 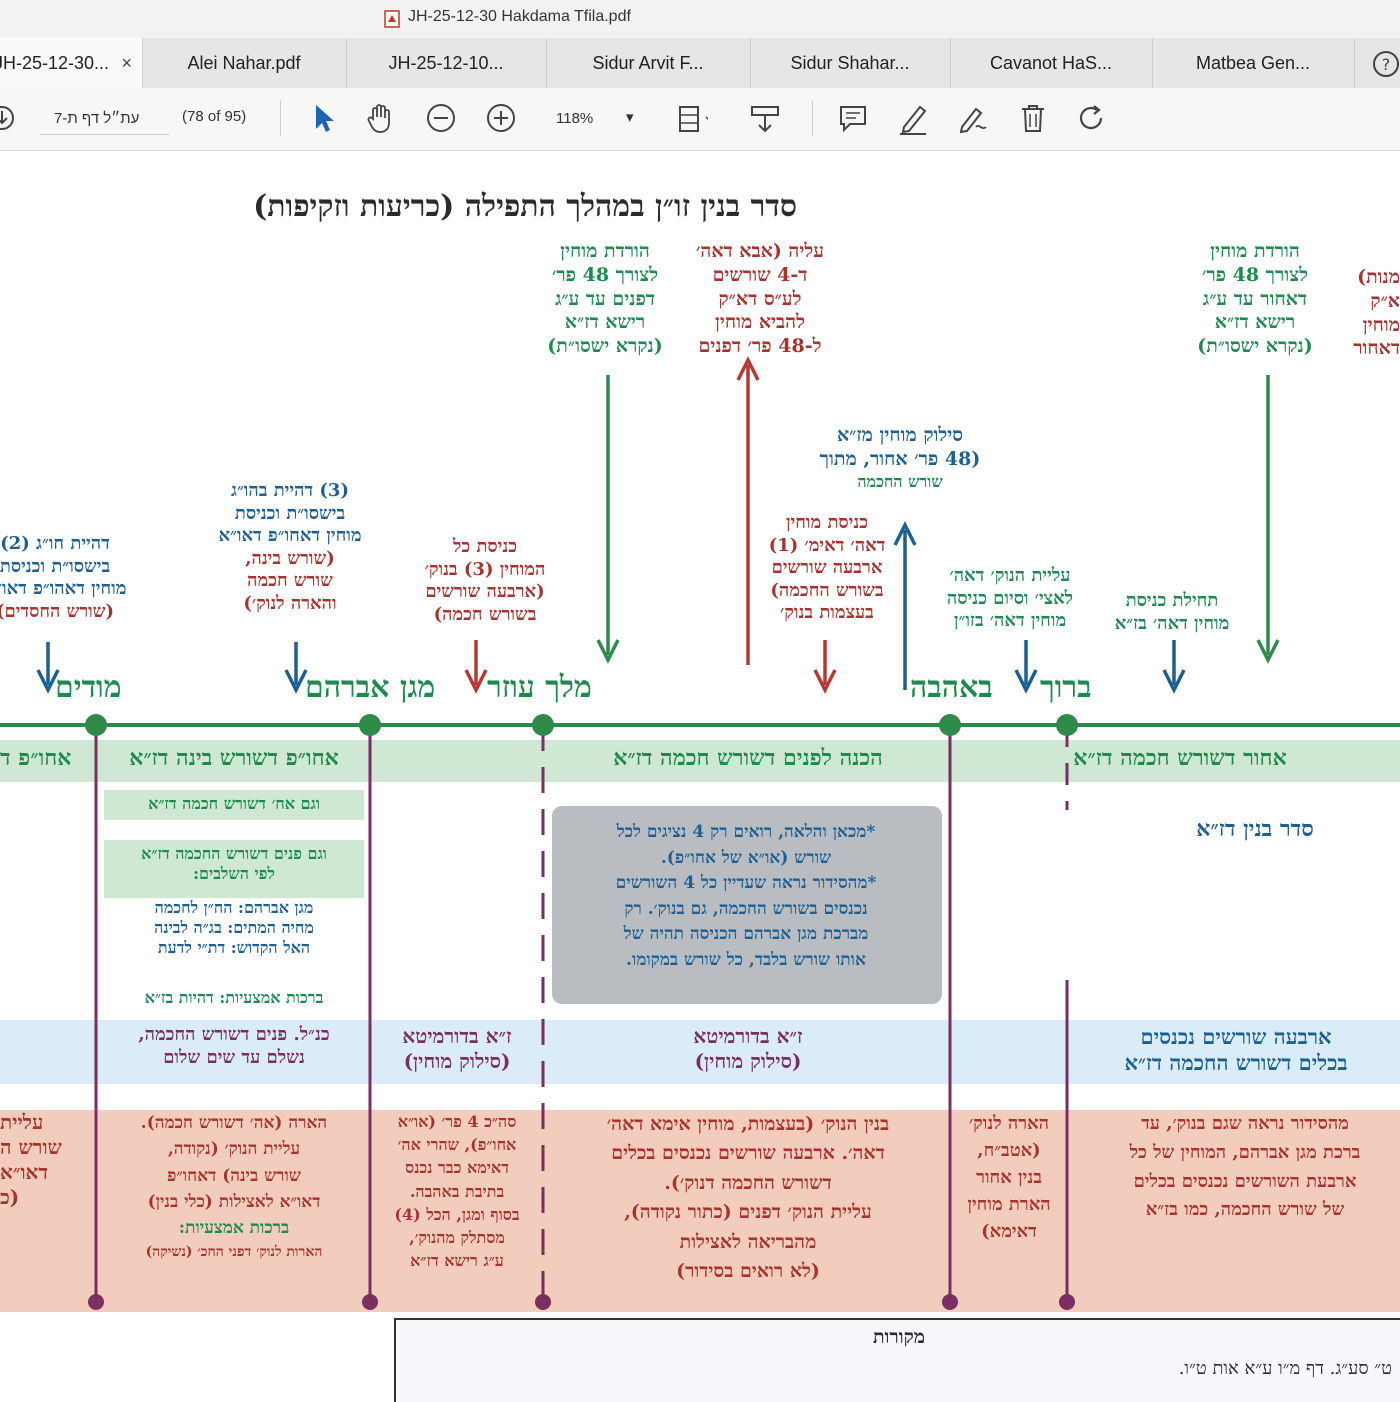 What do you see at coordinates (244, 63) in the screenshot?
I see `tab-alei-nahar: Alei Nahar.pdf` at bounding box center [244, 63].